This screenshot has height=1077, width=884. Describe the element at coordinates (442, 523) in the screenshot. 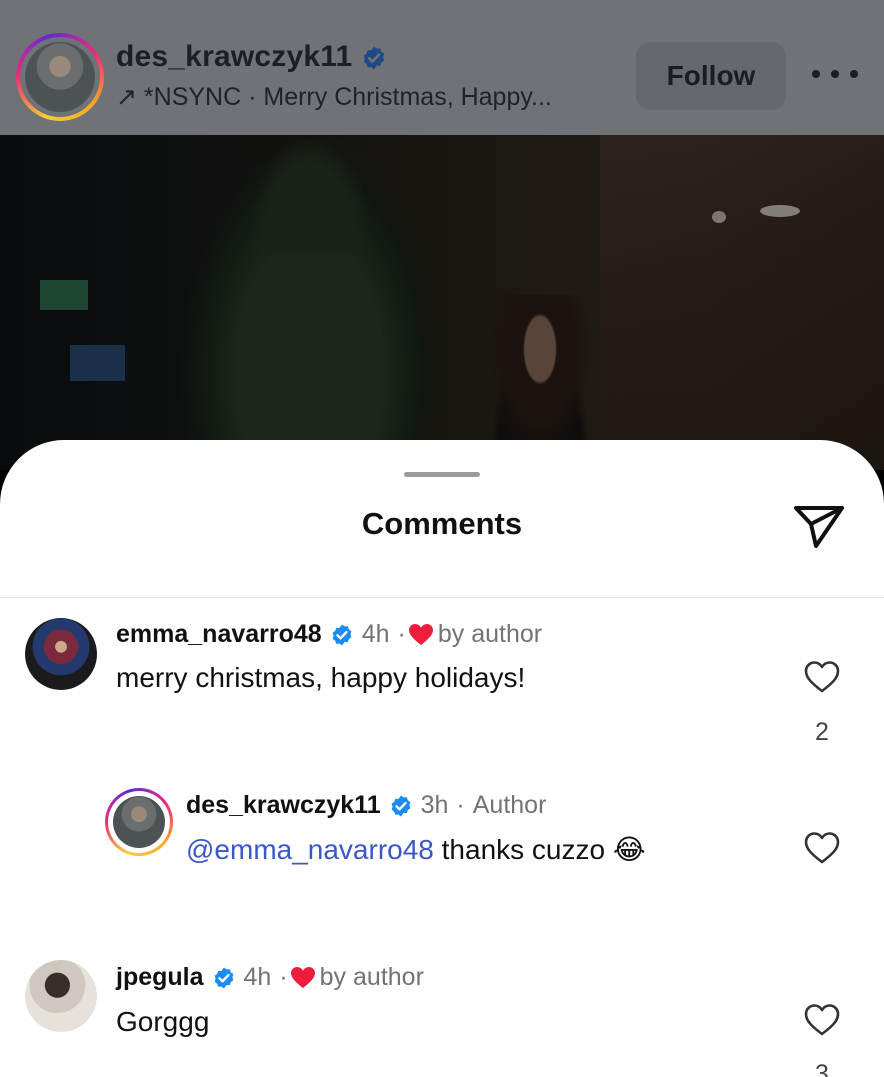

I see `sheet-title: Comments` at that location.